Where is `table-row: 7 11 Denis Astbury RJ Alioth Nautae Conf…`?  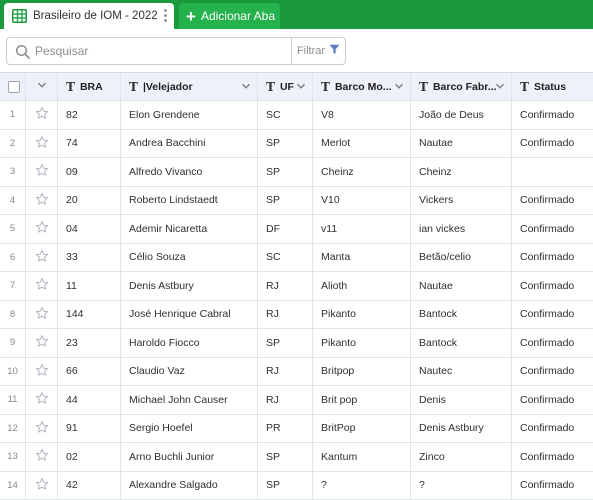
table-row: 7 11 Denis Astbury RJ Alioth Nautae Conf… is located at coordinates (296, 286).